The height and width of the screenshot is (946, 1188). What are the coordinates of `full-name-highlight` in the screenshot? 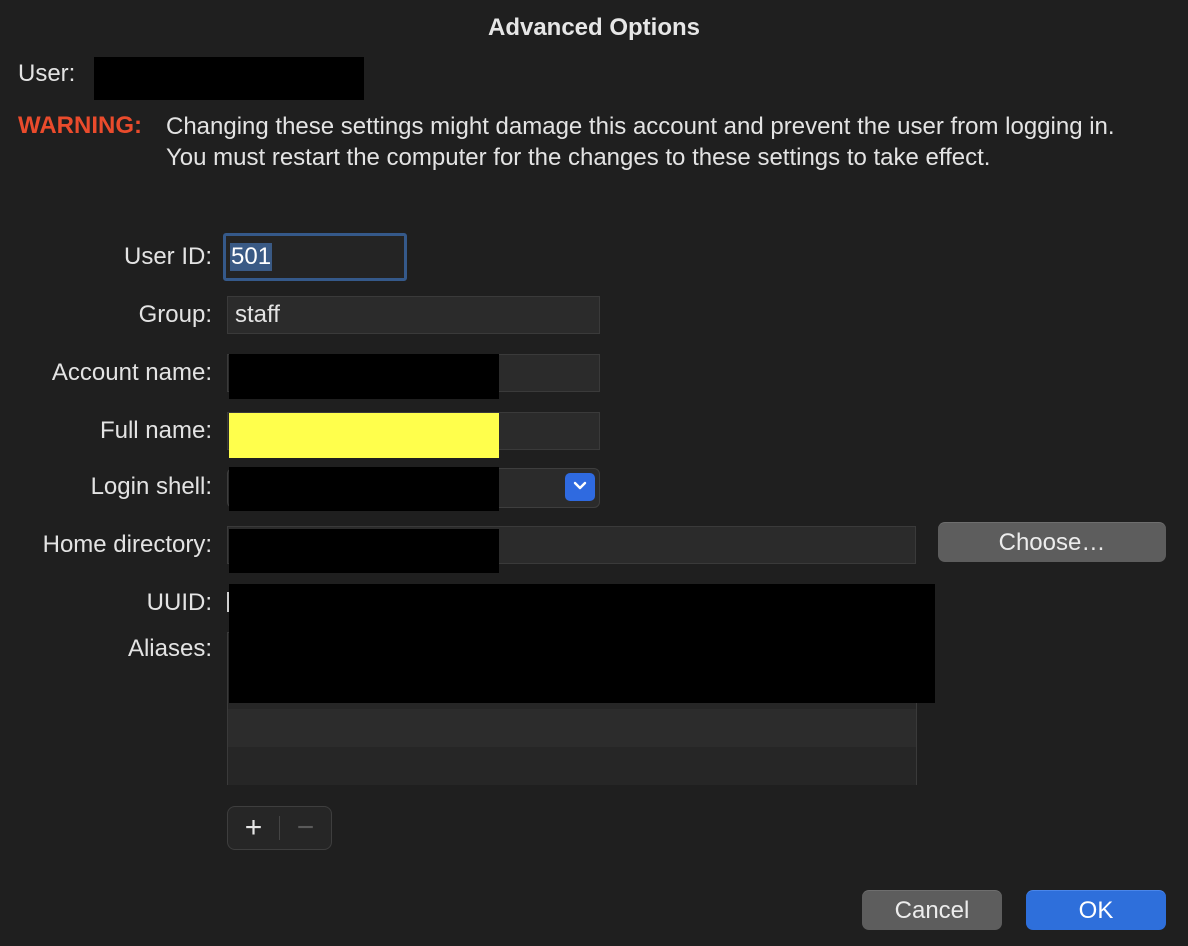 It's located at (364, 435).